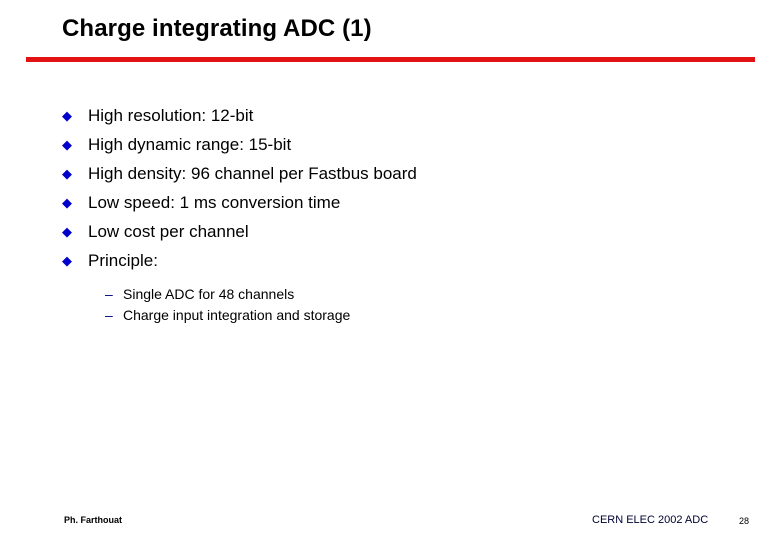 Image resolution: width=780 pixels, height=540 pixels. I want to click on list-item: ◆ Low speed: 1 ms conversion time, so click(412, 202).